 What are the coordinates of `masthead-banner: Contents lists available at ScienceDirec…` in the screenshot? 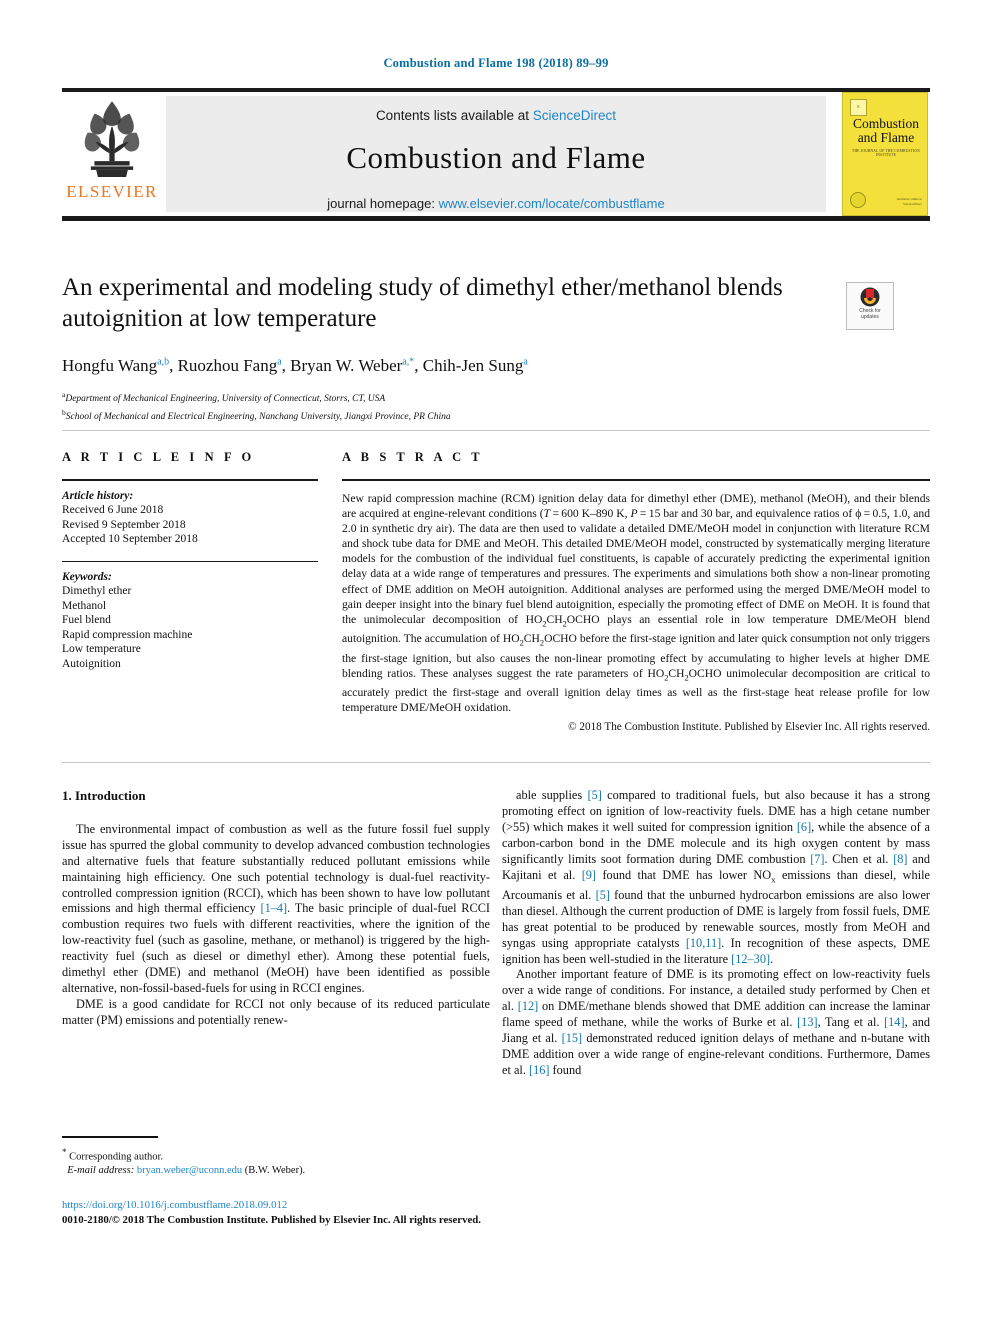 It's located at (496, 154).